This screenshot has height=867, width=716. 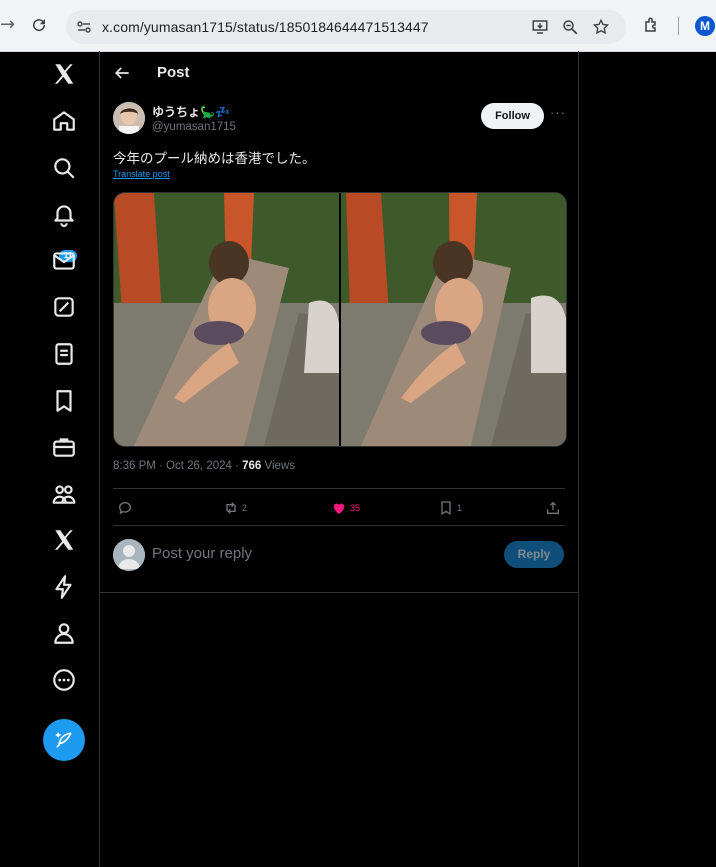 What do you see at coordinates (231, 507) in the screenshot?
I see `repost-icon` at bounding box center [231, 507].